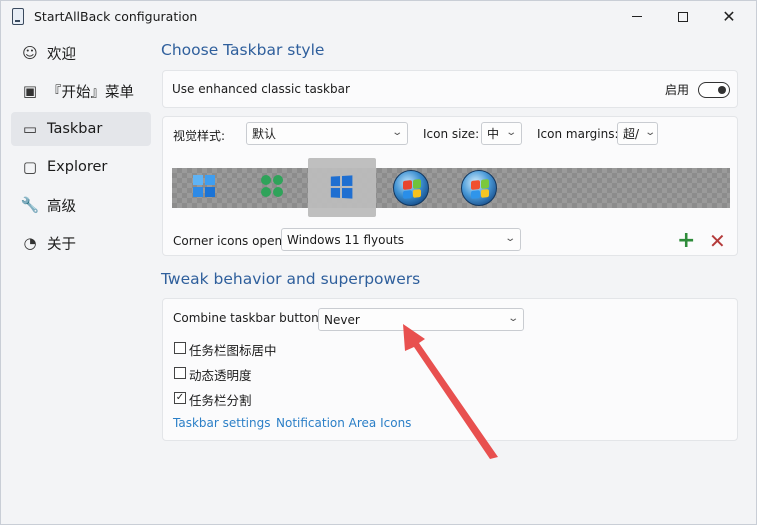 Image resolution: width=757 pixels, height=525 pixels. Describe the element at coordinates (342, 319) in the screenshot. I see `combine-buttons-value: Never` at that location.